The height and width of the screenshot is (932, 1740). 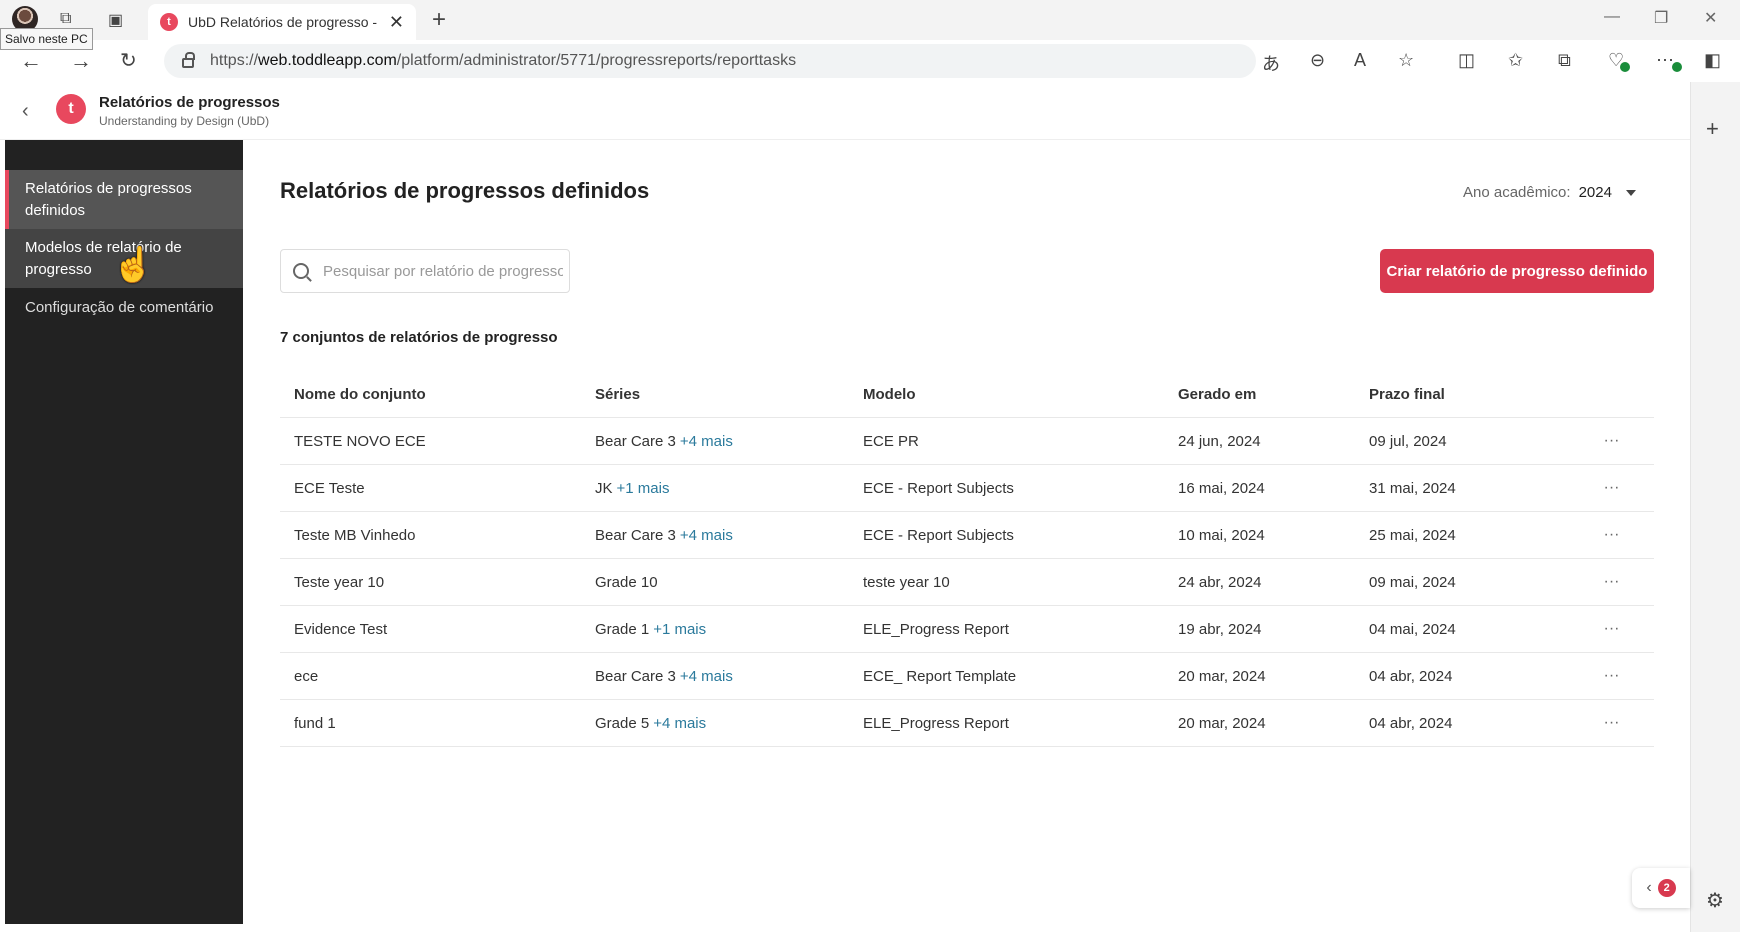 I want to click on cell-model: teste year 10, so click(x=906, y=582).